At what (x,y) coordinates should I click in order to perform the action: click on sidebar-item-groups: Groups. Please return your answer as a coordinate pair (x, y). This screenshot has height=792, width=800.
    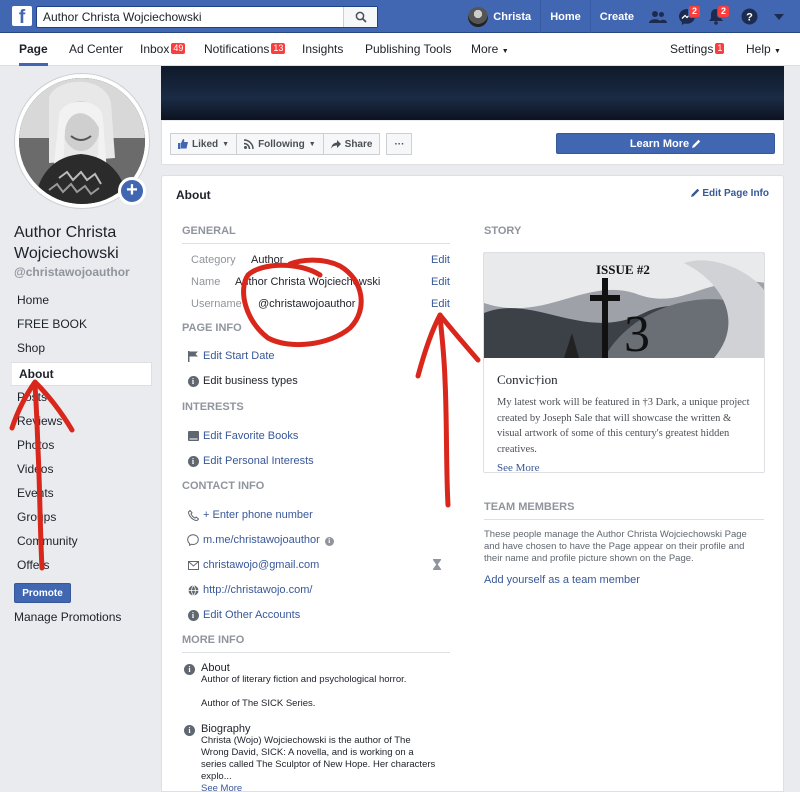
    Looking at the image, I should click on (81, 518).